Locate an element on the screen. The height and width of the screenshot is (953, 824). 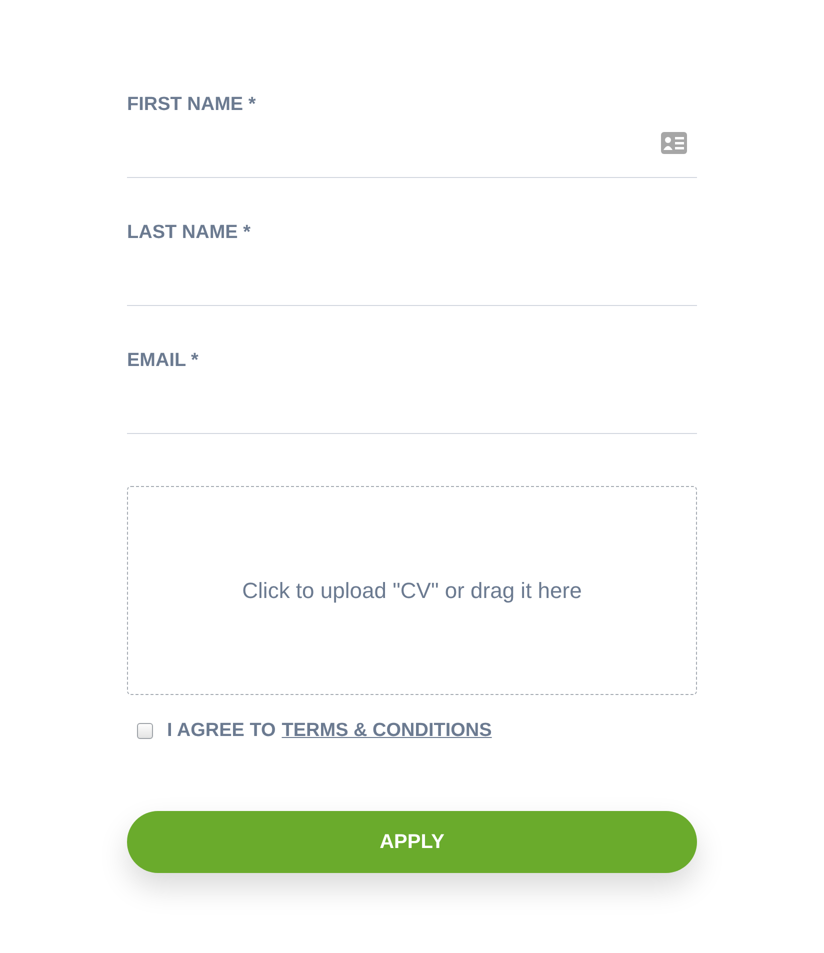
terms-link: TERMS & CONDITIONS is located at coordinates (387, 731).